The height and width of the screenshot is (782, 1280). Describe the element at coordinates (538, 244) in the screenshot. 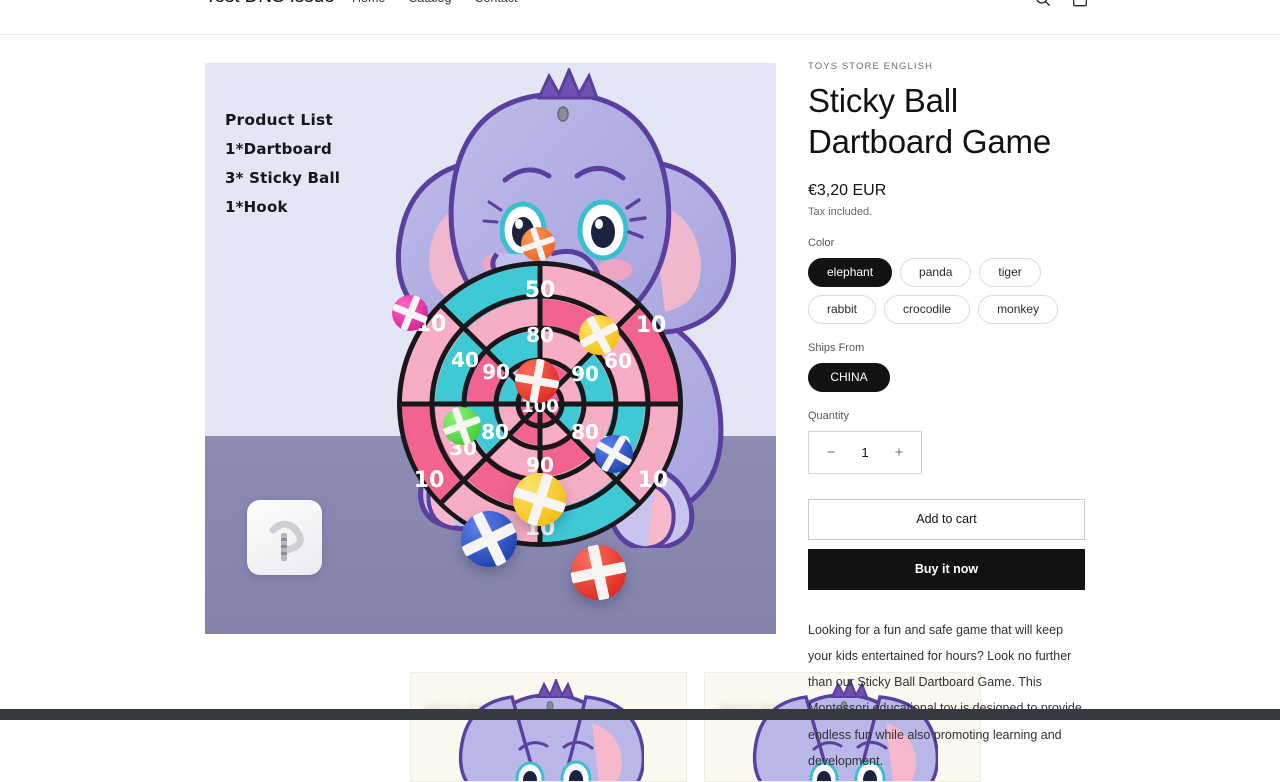

I see `sticky-ball-orange` at that location.